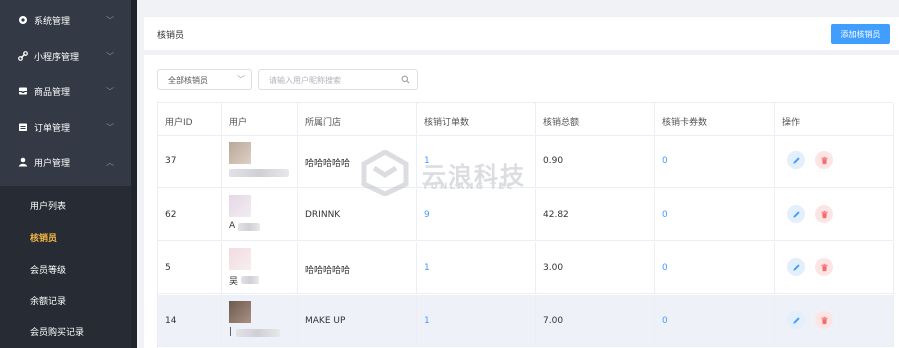 Image resolution: width=899 pixels, height=348 pixels. I want to click on user-submenu: 用户列表 核销员 会员等级 余额记录 会员购买记录, so click(65, 267).